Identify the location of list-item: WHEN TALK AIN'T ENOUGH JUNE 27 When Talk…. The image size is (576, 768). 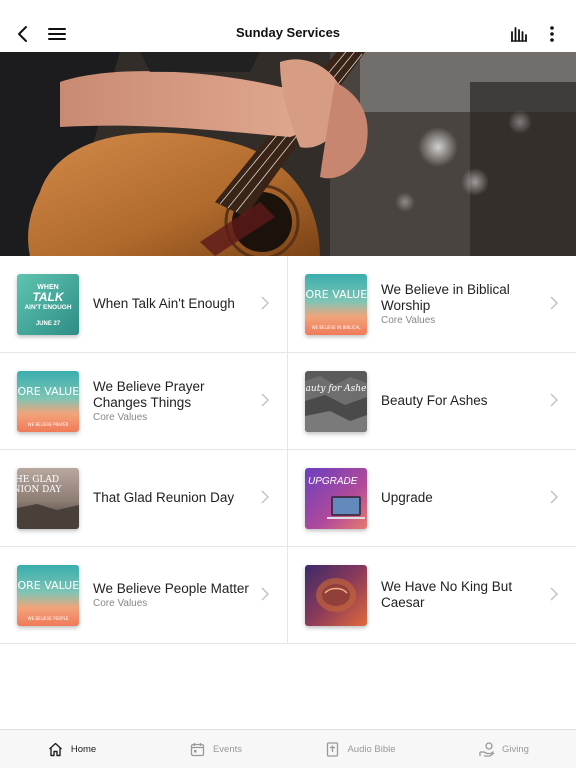
(144, 304).